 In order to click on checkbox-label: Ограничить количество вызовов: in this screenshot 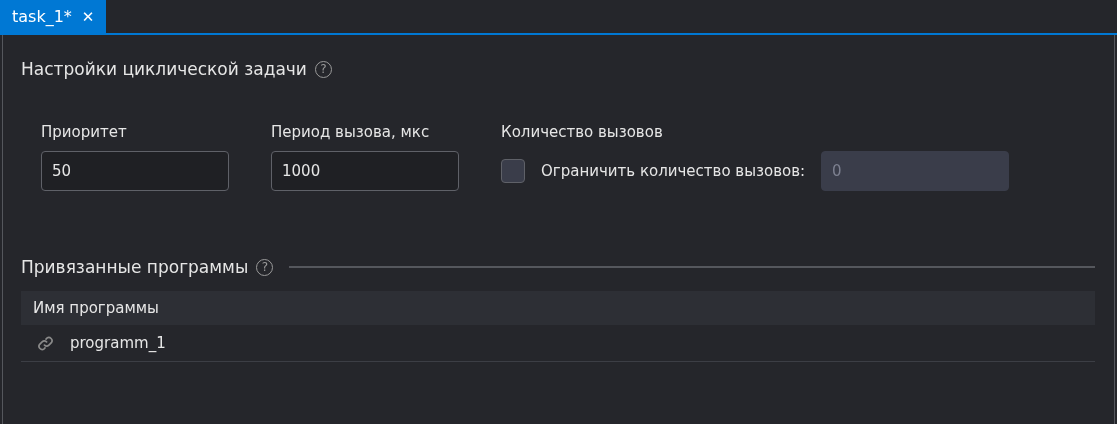, I will do `click(673, 171)`.